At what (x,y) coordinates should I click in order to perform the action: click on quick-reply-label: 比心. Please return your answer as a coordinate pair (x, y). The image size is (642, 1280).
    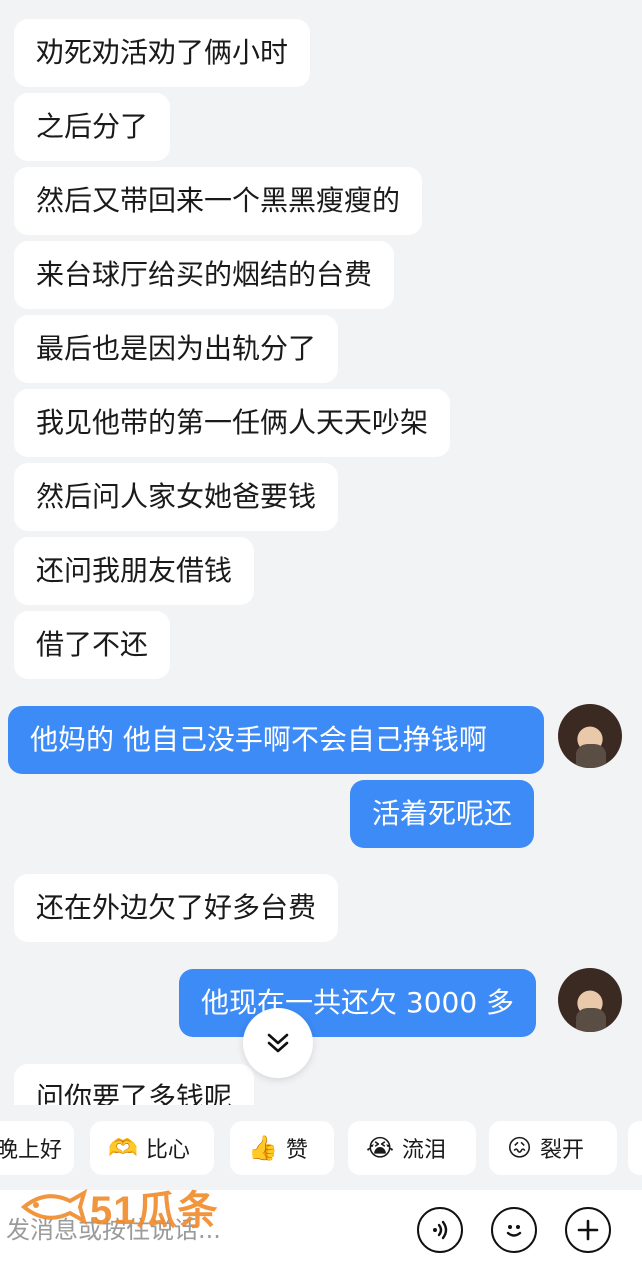
    Looking at the image, I should click on (167, 1150).